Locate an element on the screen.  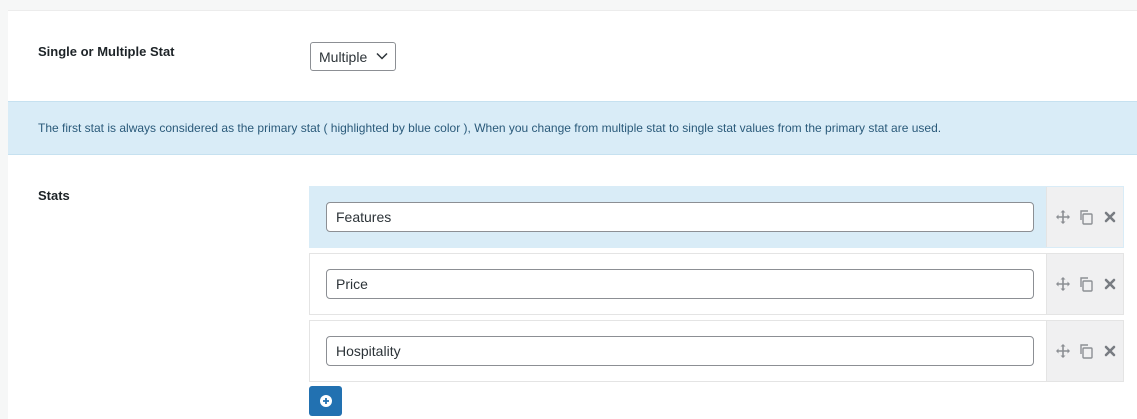
stat-input: Features is located at coordinates (680, 217).